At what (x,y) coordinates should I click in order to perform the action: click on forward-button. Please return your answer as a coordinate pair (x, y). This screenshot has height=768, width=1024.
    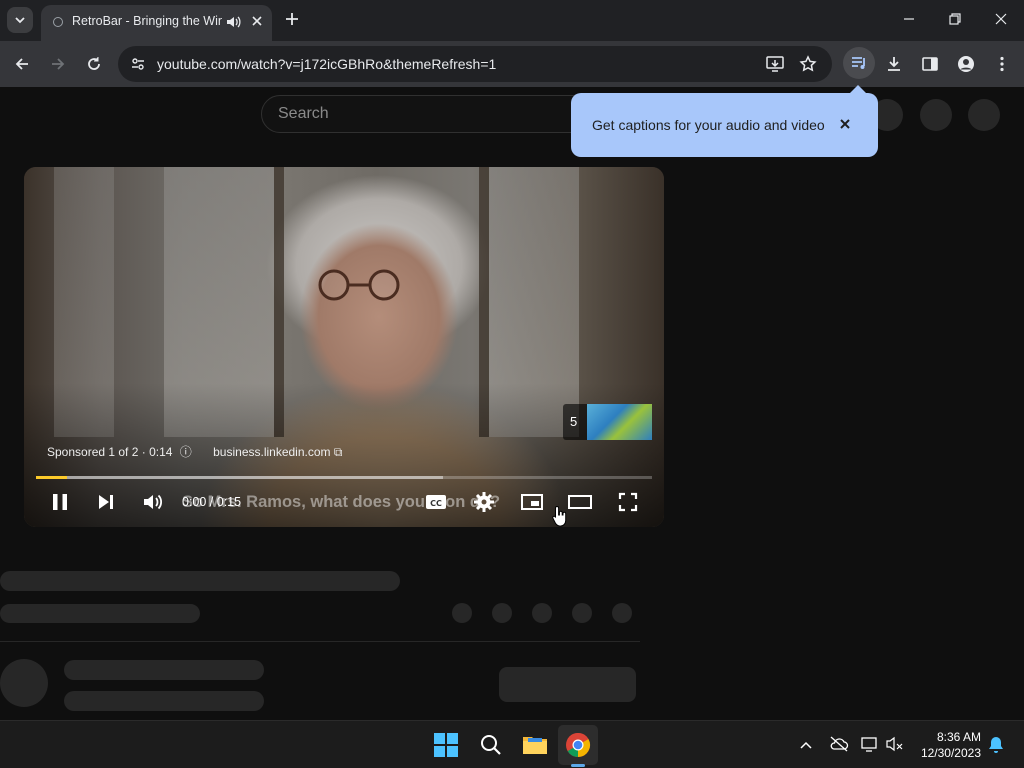
    Looking at the image, I should click on (58, 64).